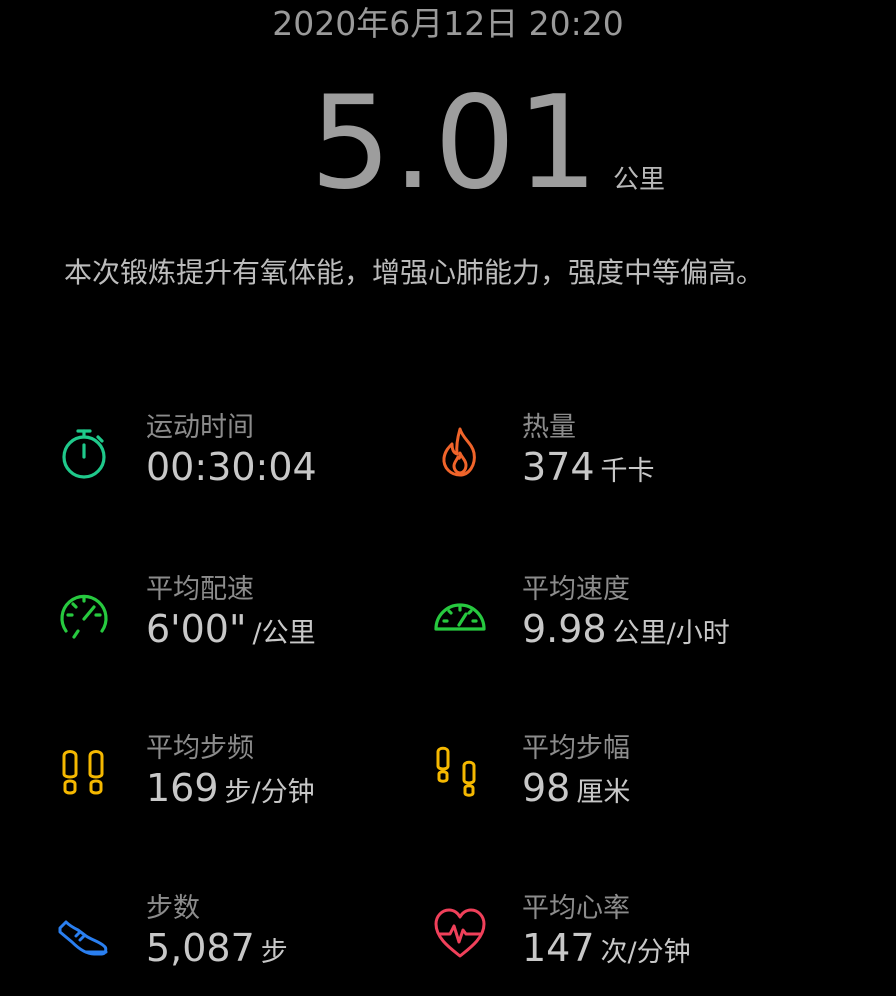 This screenshot has width=896, height=996. What do you see at coordinates (460, 453) in the screenshot?
I see `flame-icon` at bounding box center [460, 453].